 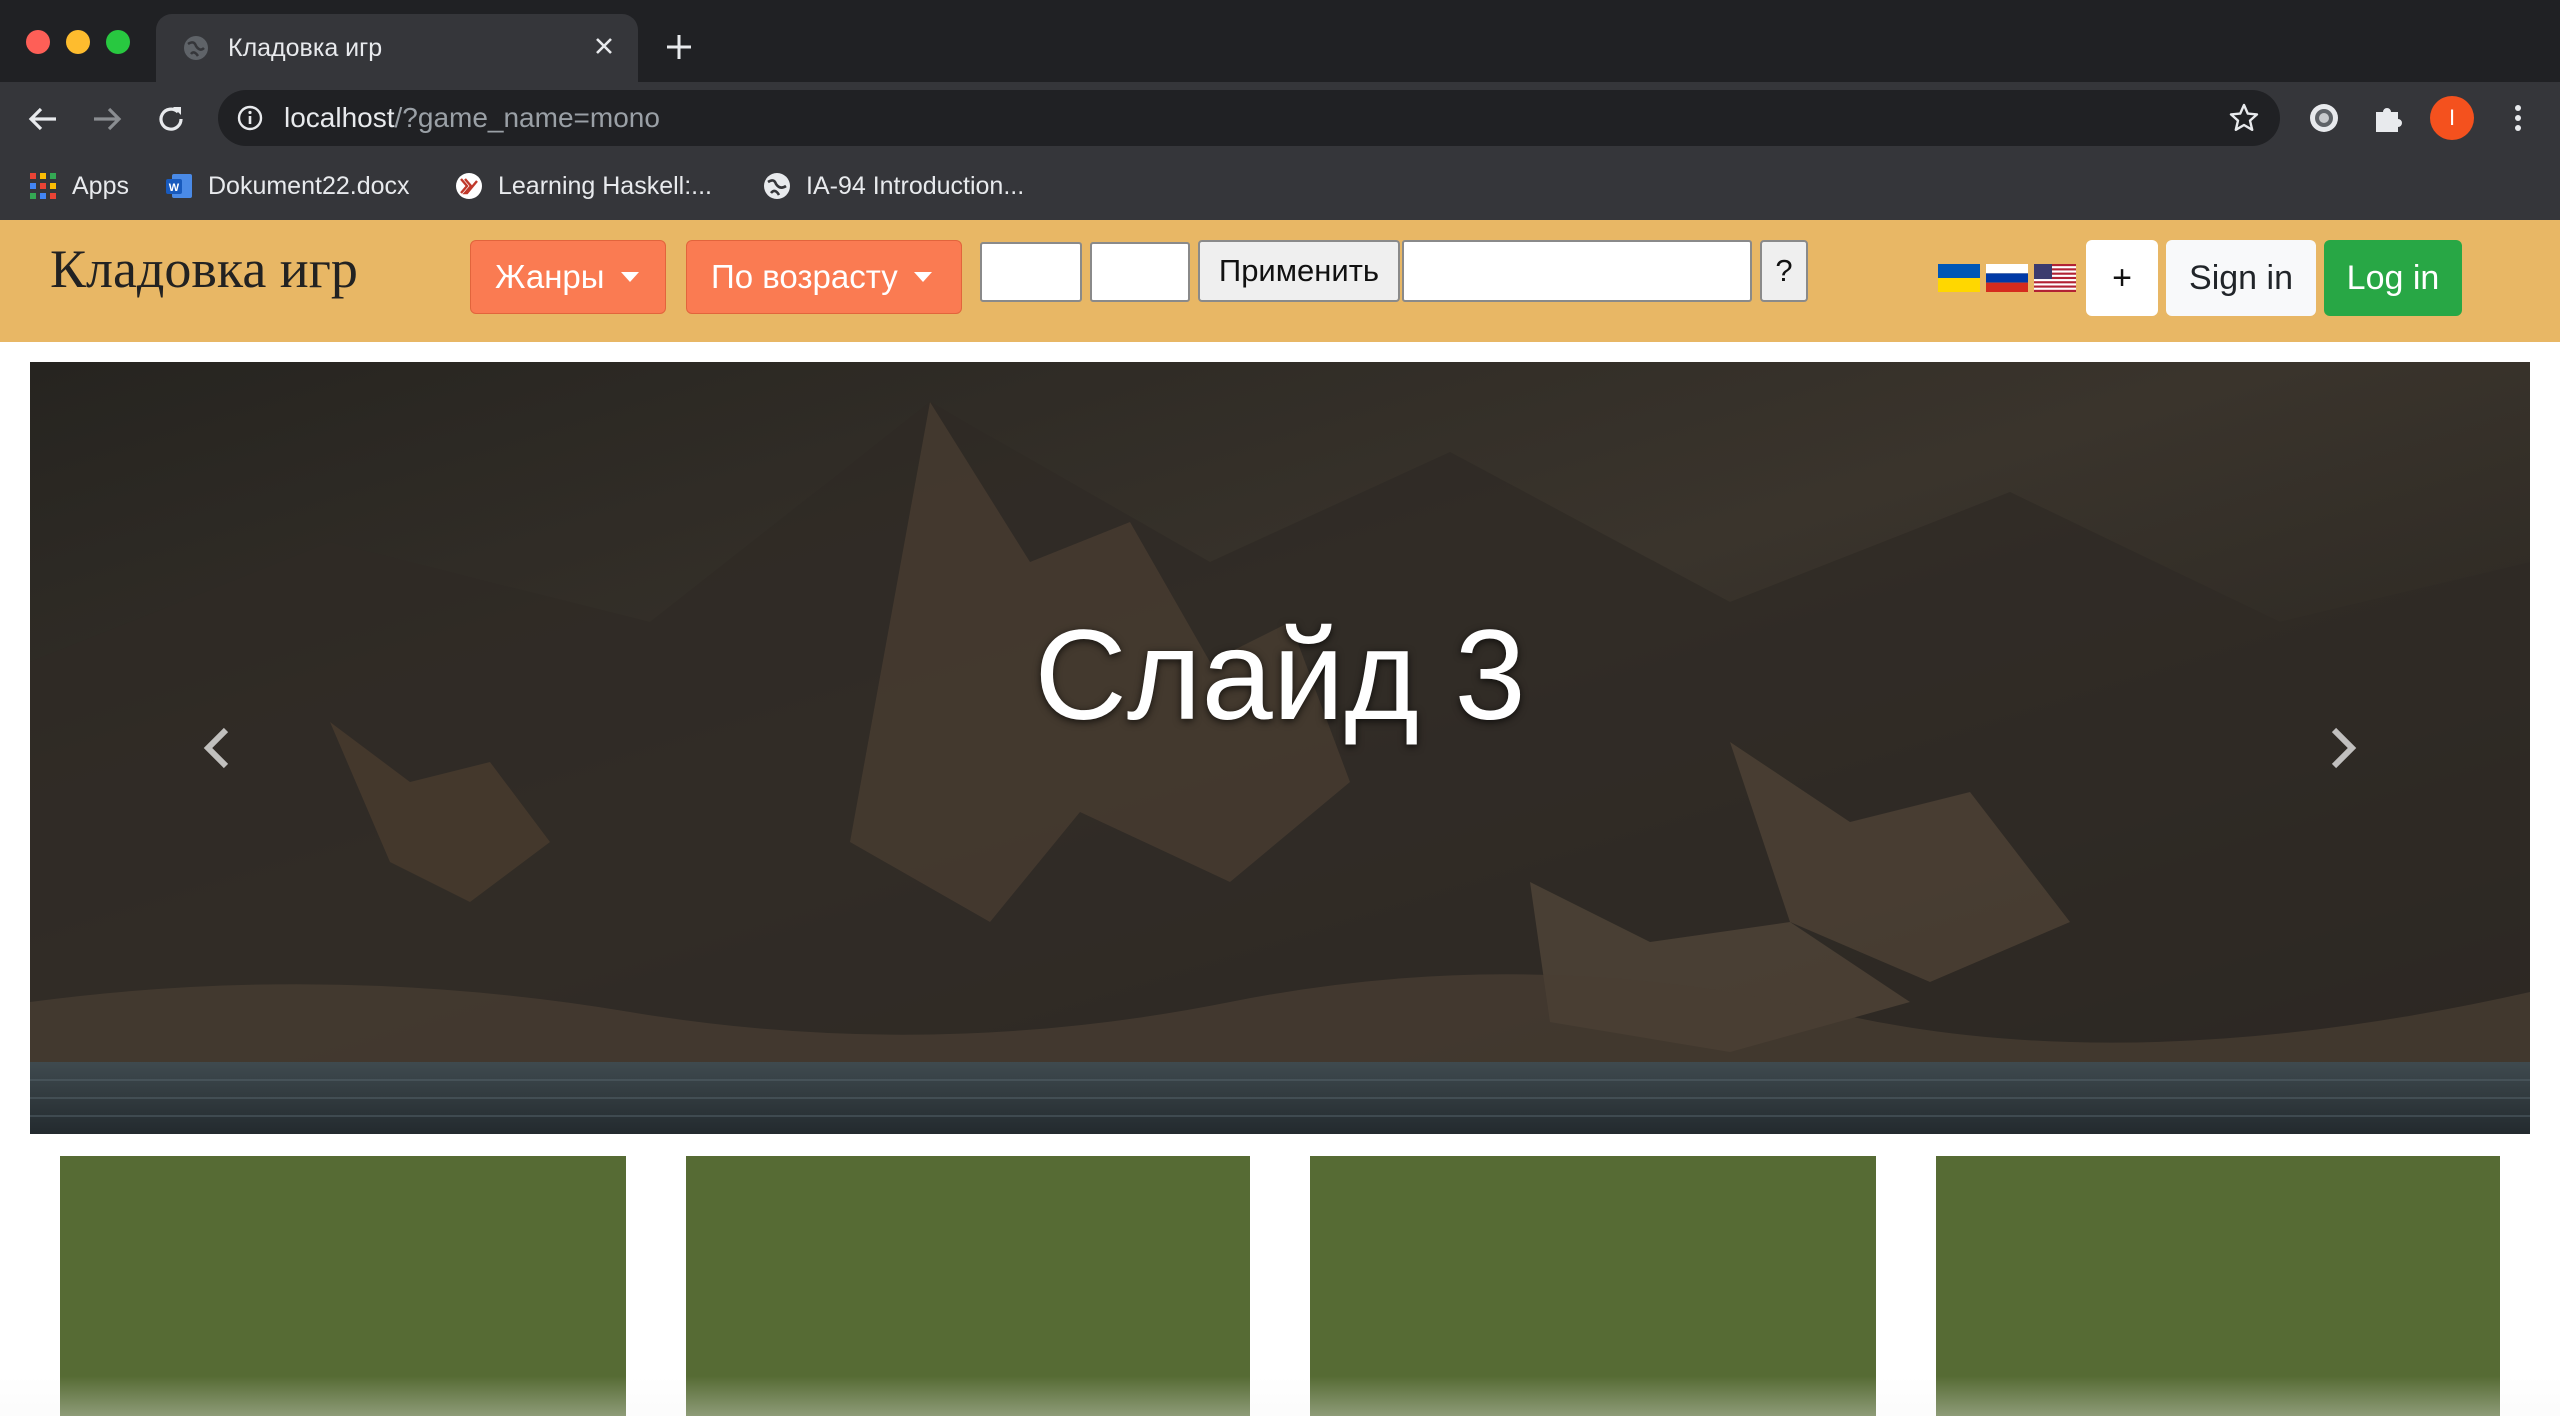 I want to click on browser-toolbar: localhost/?game_name=mono I, so click(x=1280, y=118).